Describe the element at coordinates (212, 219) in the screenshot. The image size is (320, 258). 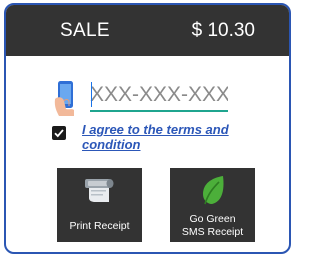
I see `go-green-label: Go Green` at that location.